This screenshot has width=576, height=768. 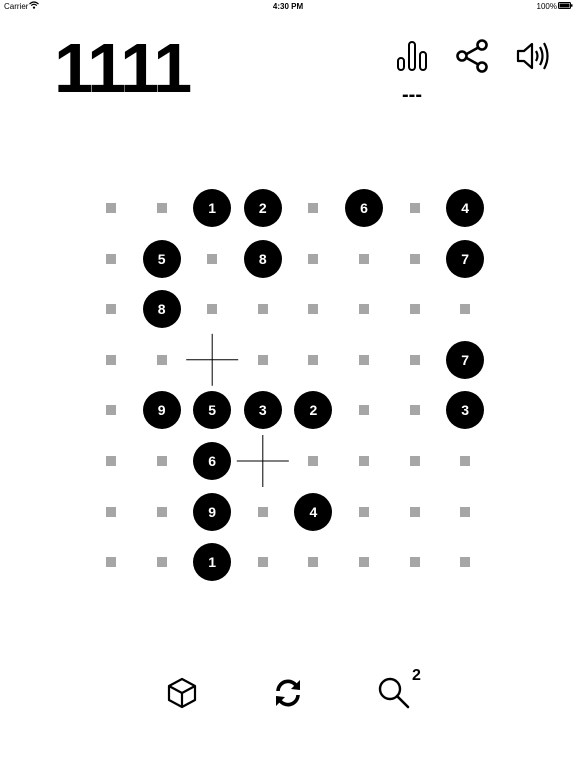 What do you see at coordinates (394, 693) in the screenshot?
I see `search-icon` at bounding box center [394, 693].